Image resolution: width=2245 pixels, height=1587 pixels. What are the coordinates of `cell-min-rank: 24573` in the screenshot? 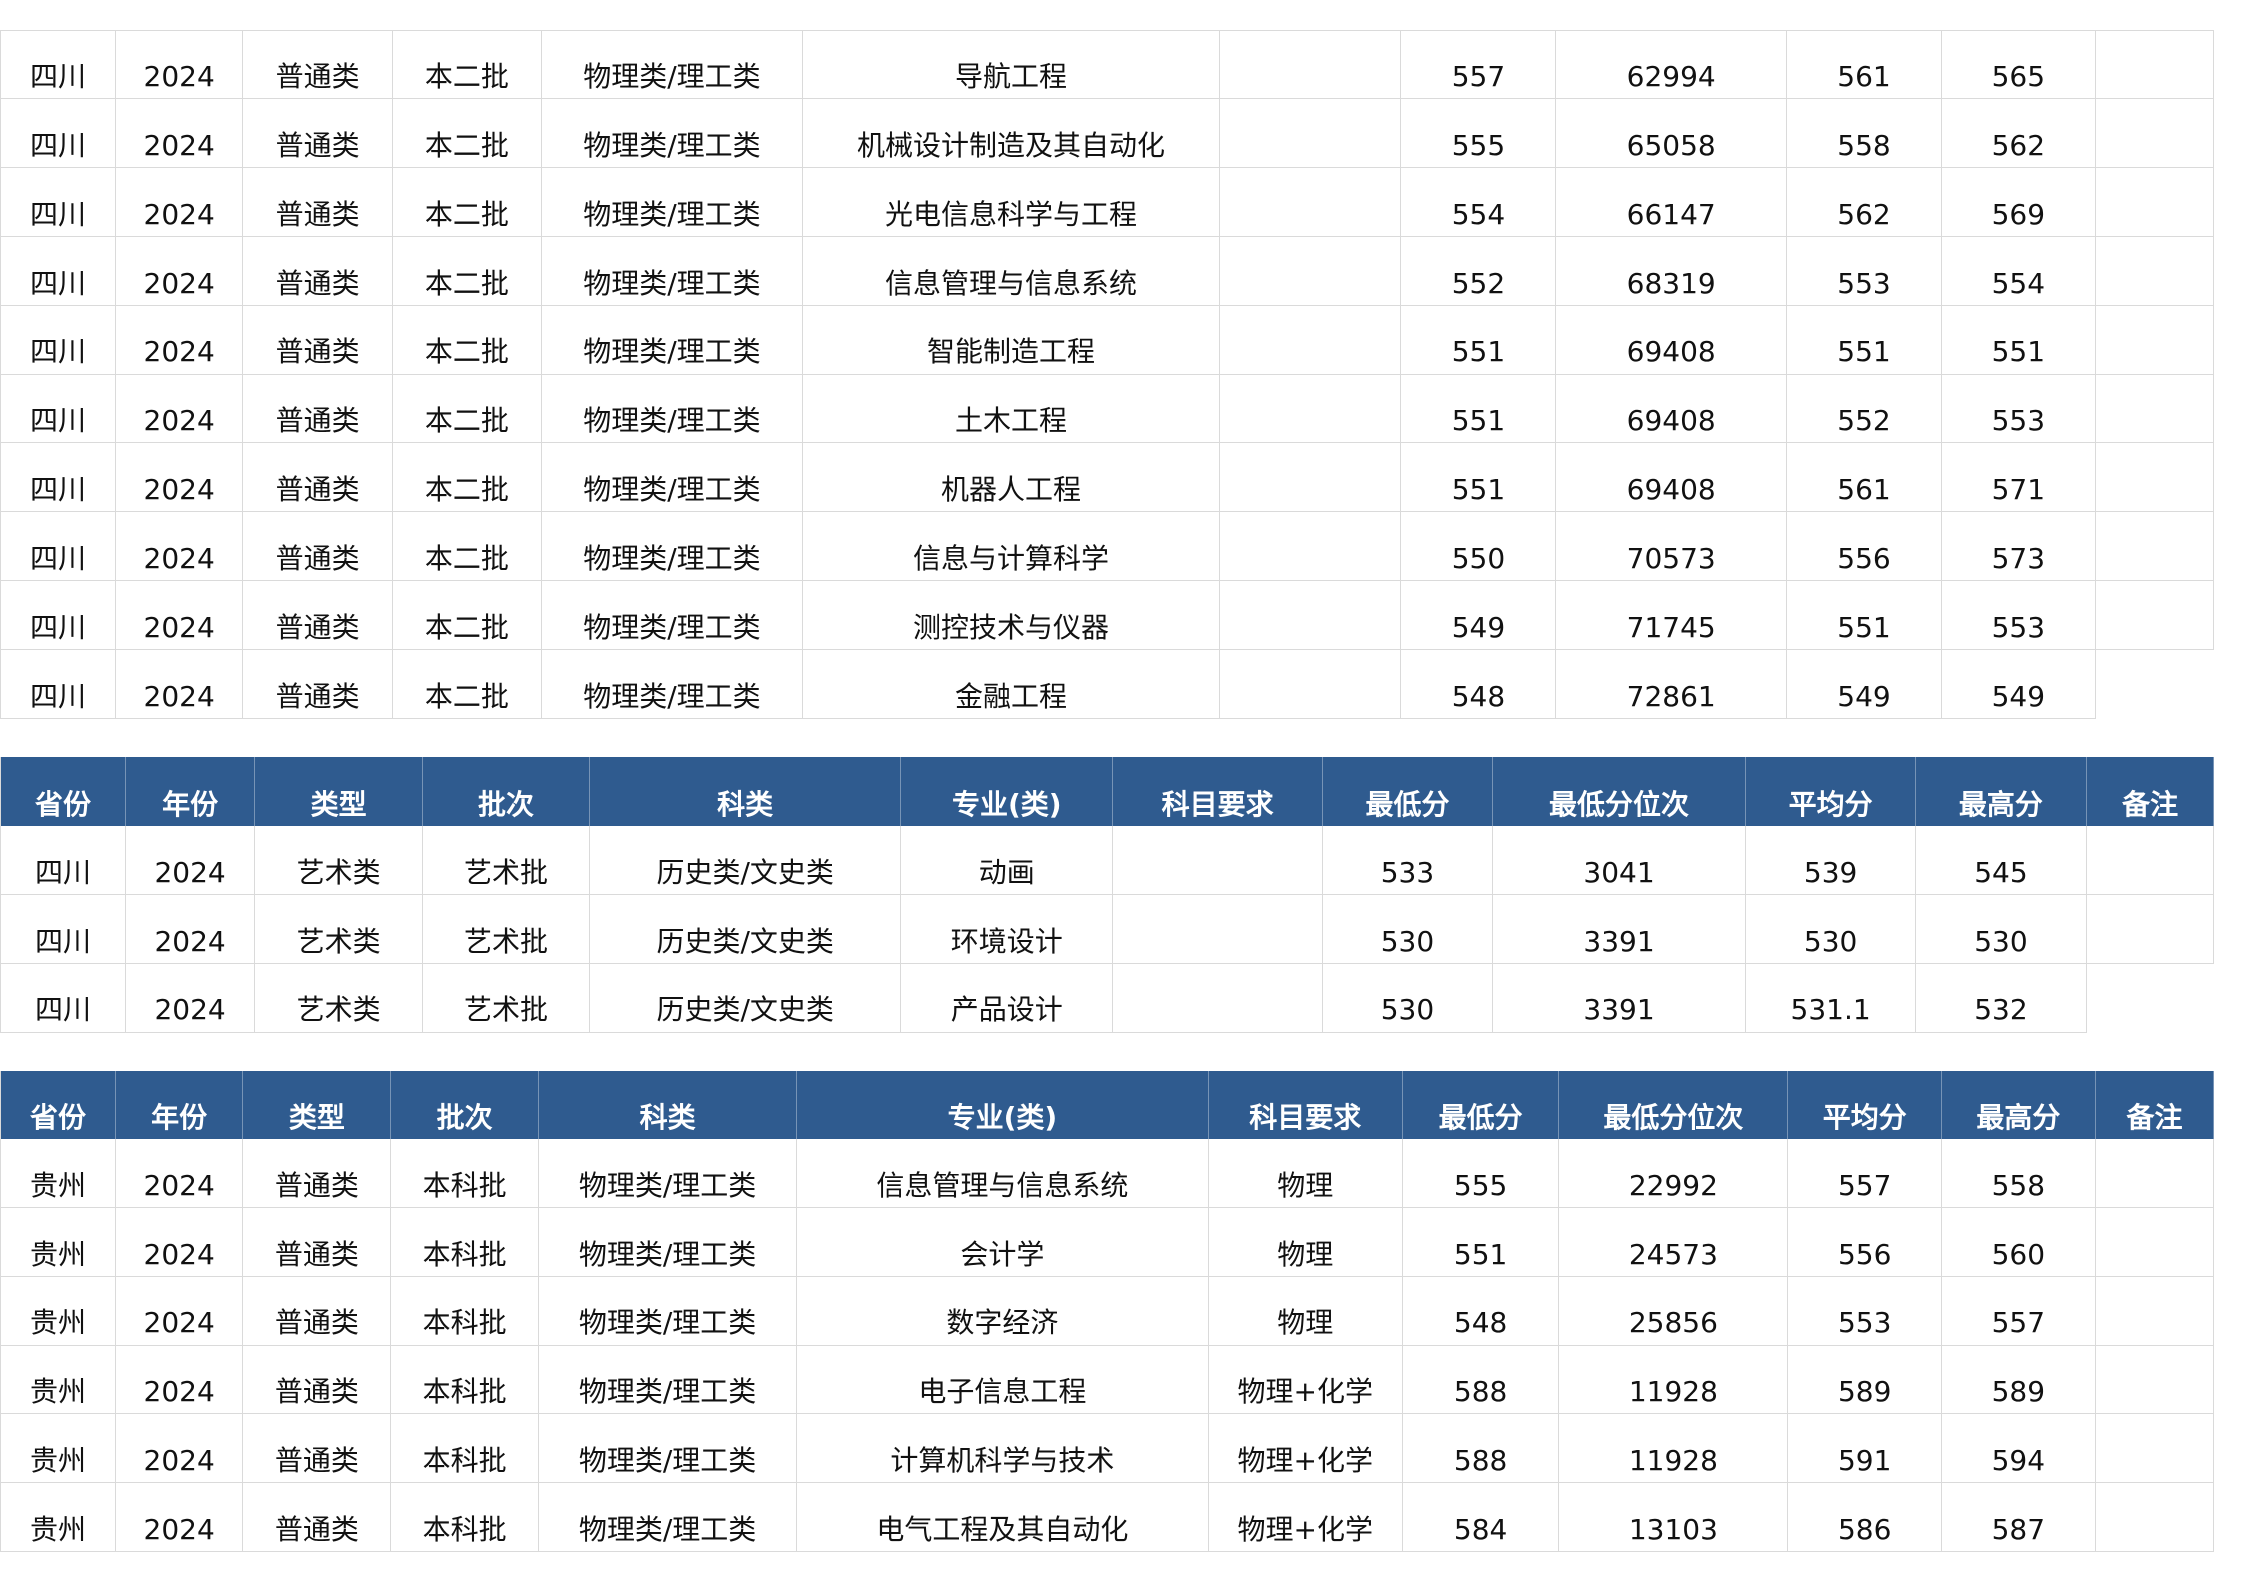 It's located at (1674, 1242).